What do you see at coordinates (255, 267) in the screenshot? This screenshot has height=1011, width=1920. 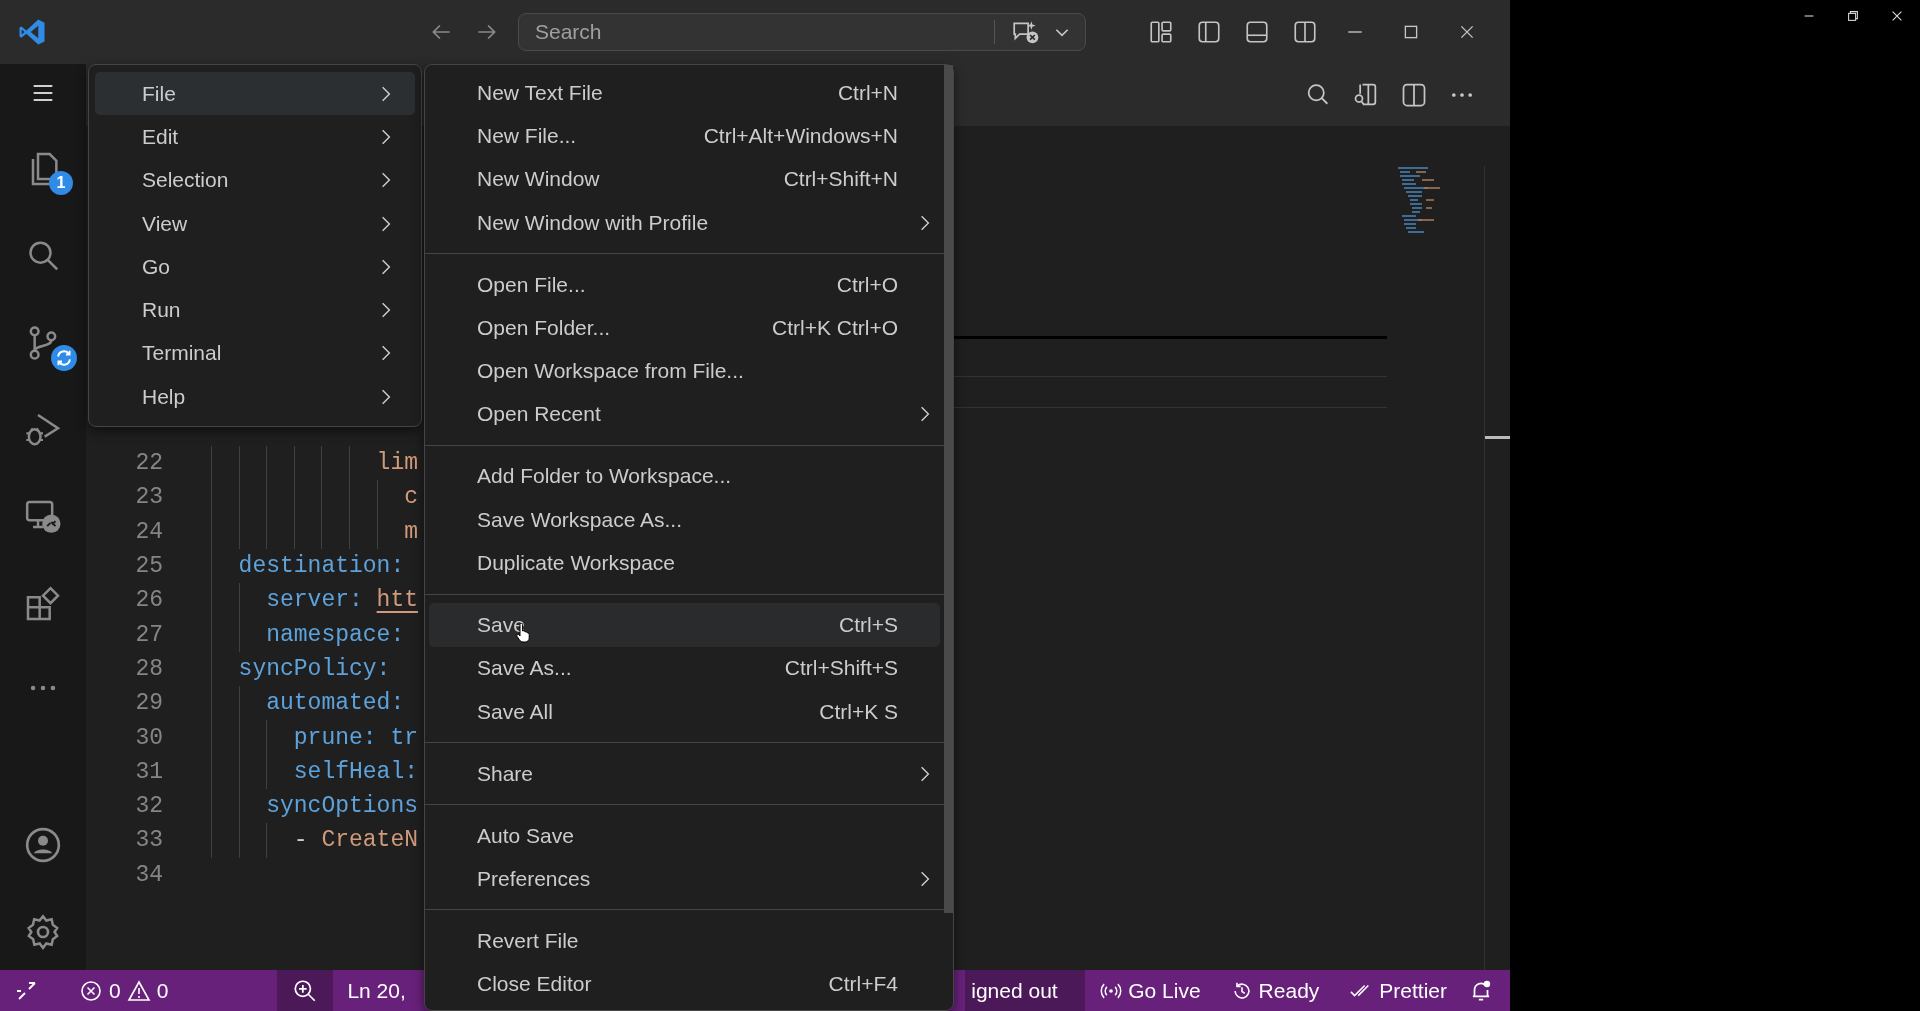 I see `menu-item: Go` at bounding box center [255, 267].